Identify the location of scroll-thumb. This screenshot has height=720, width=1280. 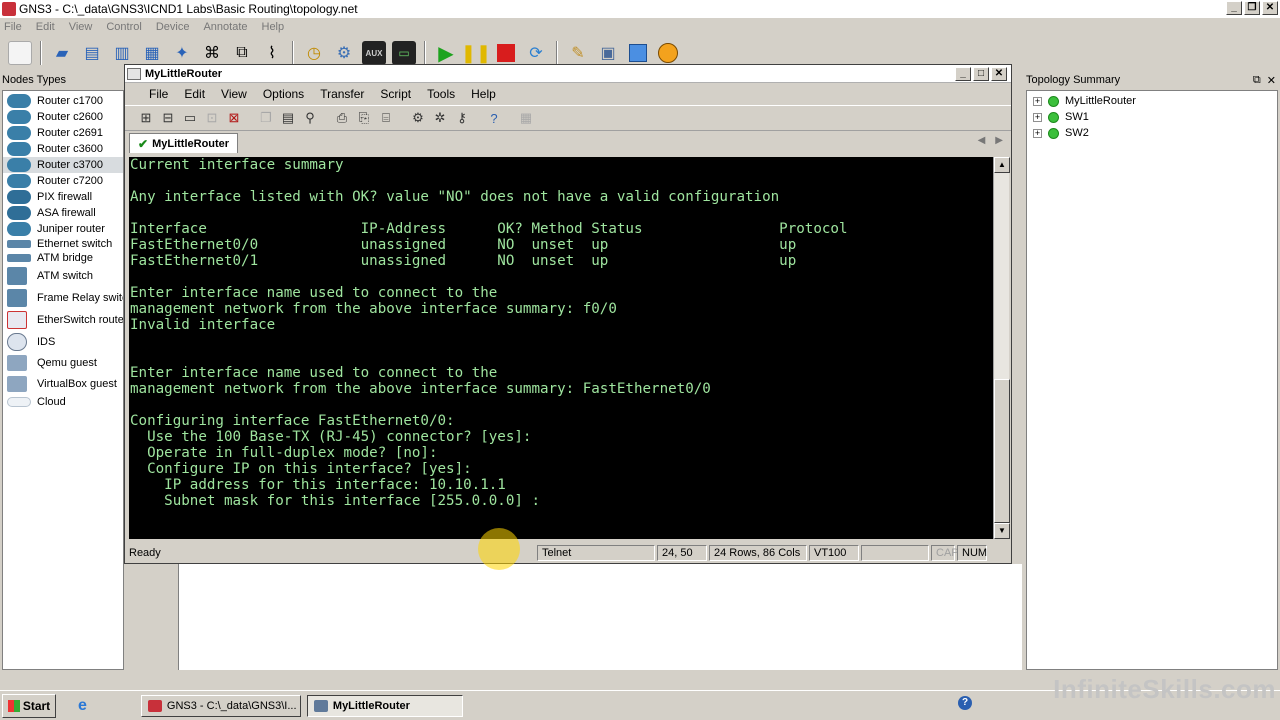
(1002, 451).